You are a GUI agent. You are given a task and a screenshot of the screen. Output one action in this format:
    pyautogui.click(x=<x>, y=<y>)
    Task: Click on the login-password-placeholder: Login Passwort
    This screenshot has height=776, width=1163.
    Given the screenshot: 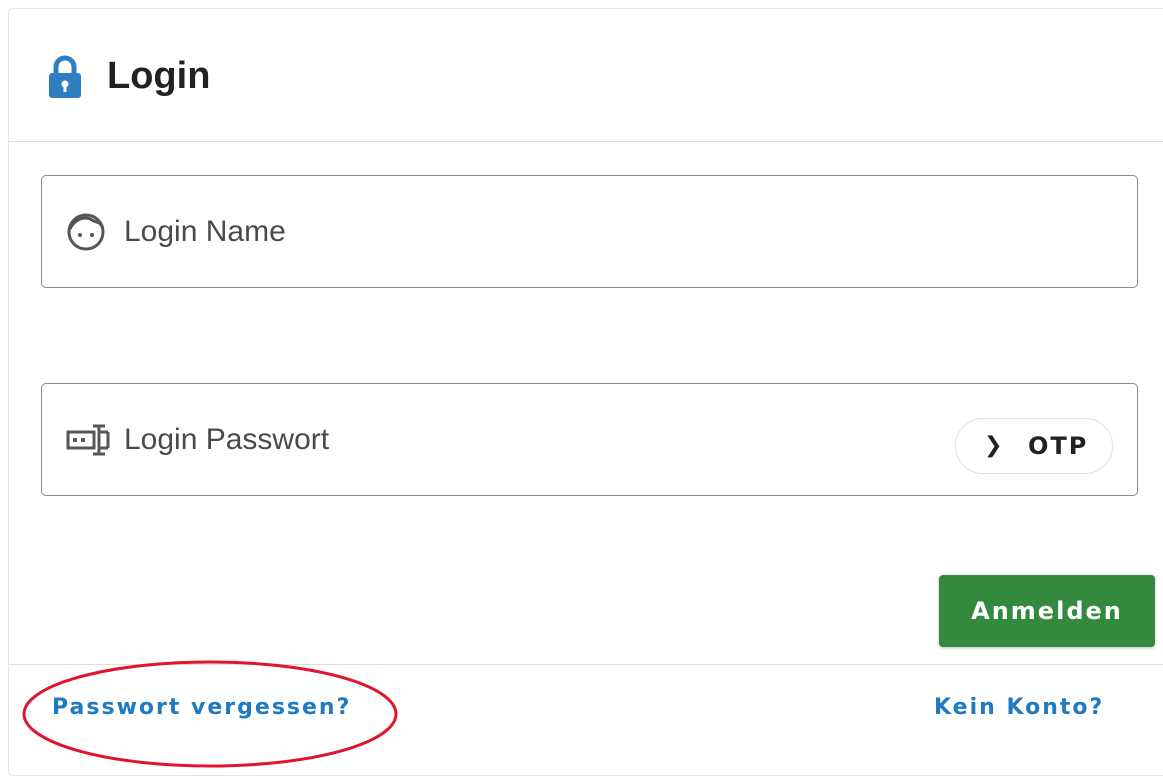 What is the action you would take?
    pyautogui.click(x=227, y=439)
    